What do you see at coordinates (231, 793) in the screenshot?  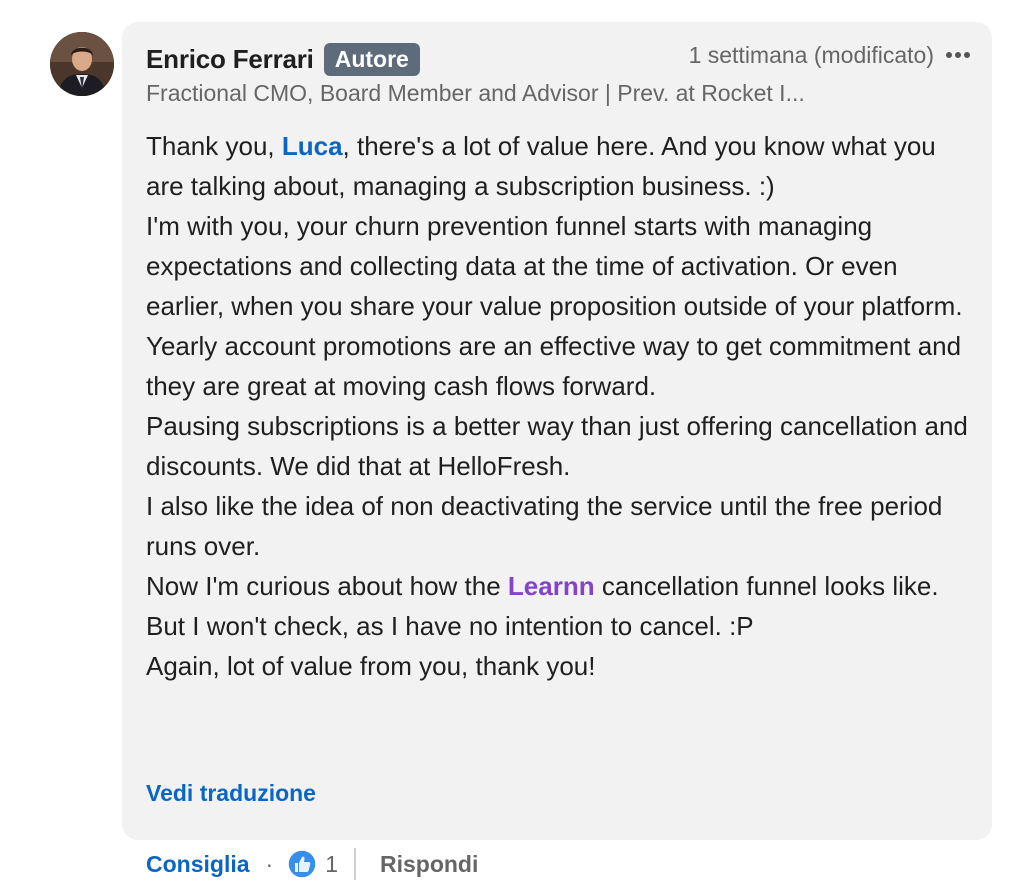 I see `see-translation-link: Vedi traduzione` at bounding box center [231, 793].